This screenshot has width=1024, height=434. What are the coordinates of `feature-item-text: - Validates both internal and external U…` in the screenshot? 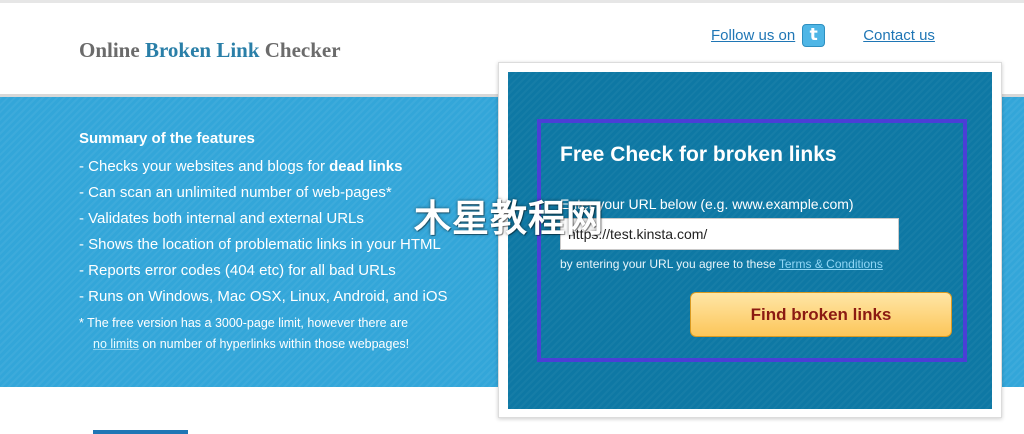 It's located at (221, 218).